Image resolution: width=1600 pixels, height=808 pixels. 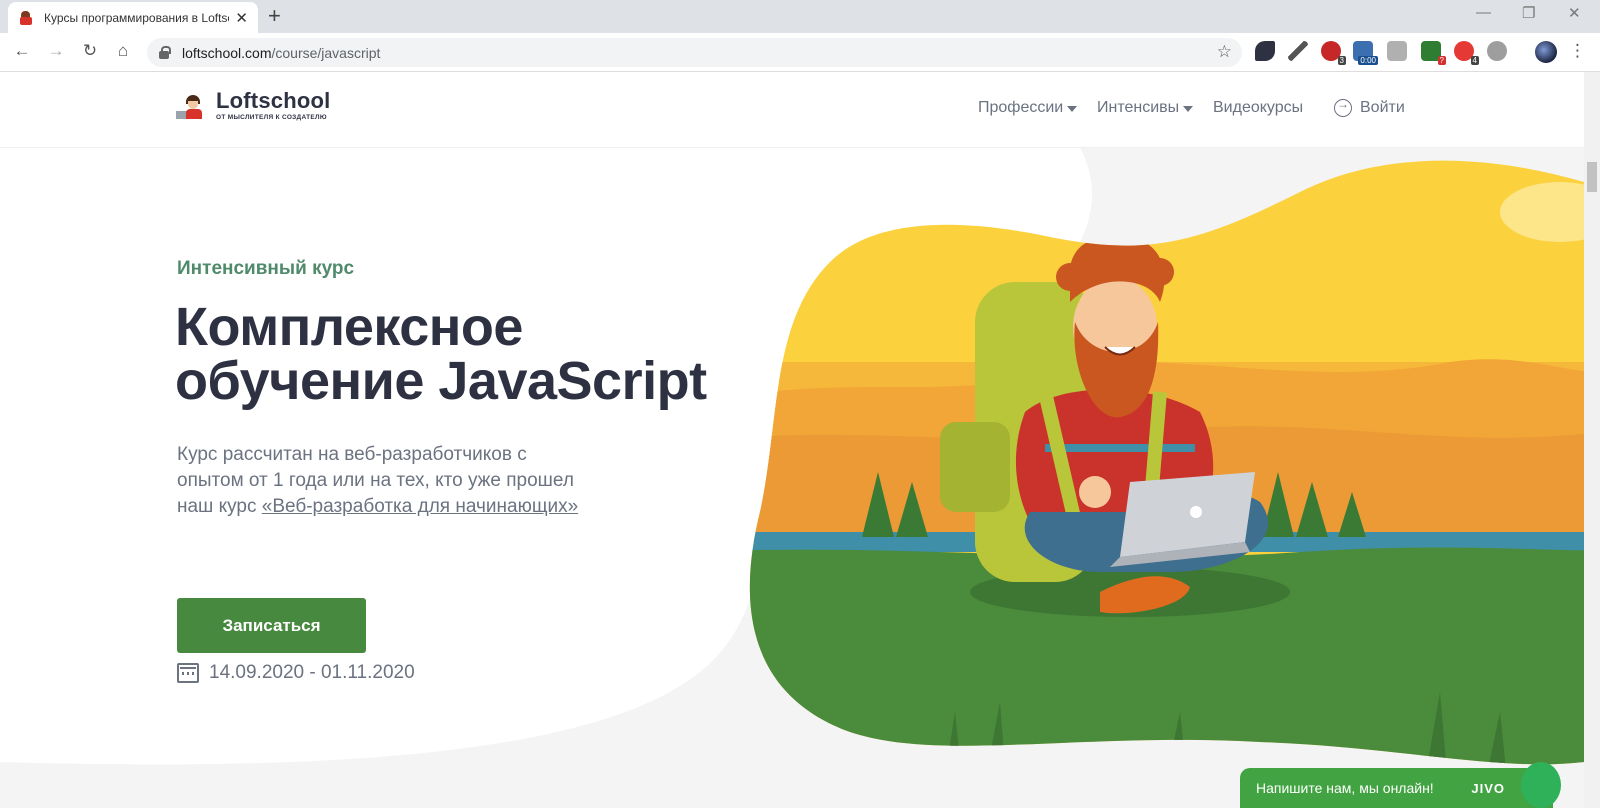 I want to click on enroll-button: Записаться, so click(x=271, y=625).